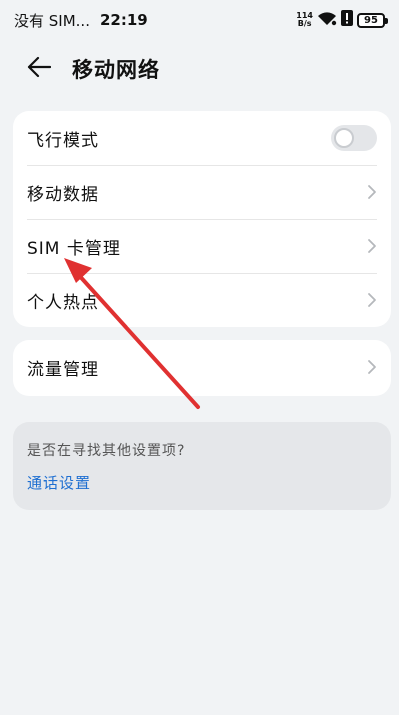 The width and height of the screenshot is (399, 715). I want to click on network-speed-unit: B/s, so click(304, 23).